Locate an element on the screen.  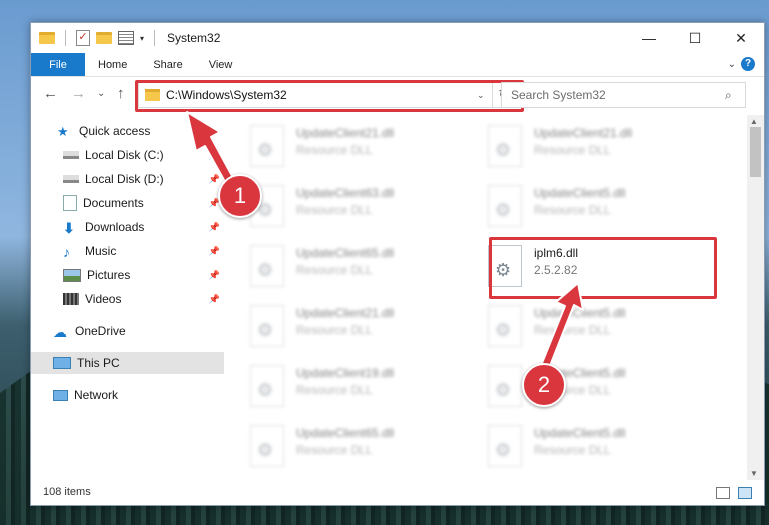
properties-check-icon: ✓ is located at coordinates (83, 38).